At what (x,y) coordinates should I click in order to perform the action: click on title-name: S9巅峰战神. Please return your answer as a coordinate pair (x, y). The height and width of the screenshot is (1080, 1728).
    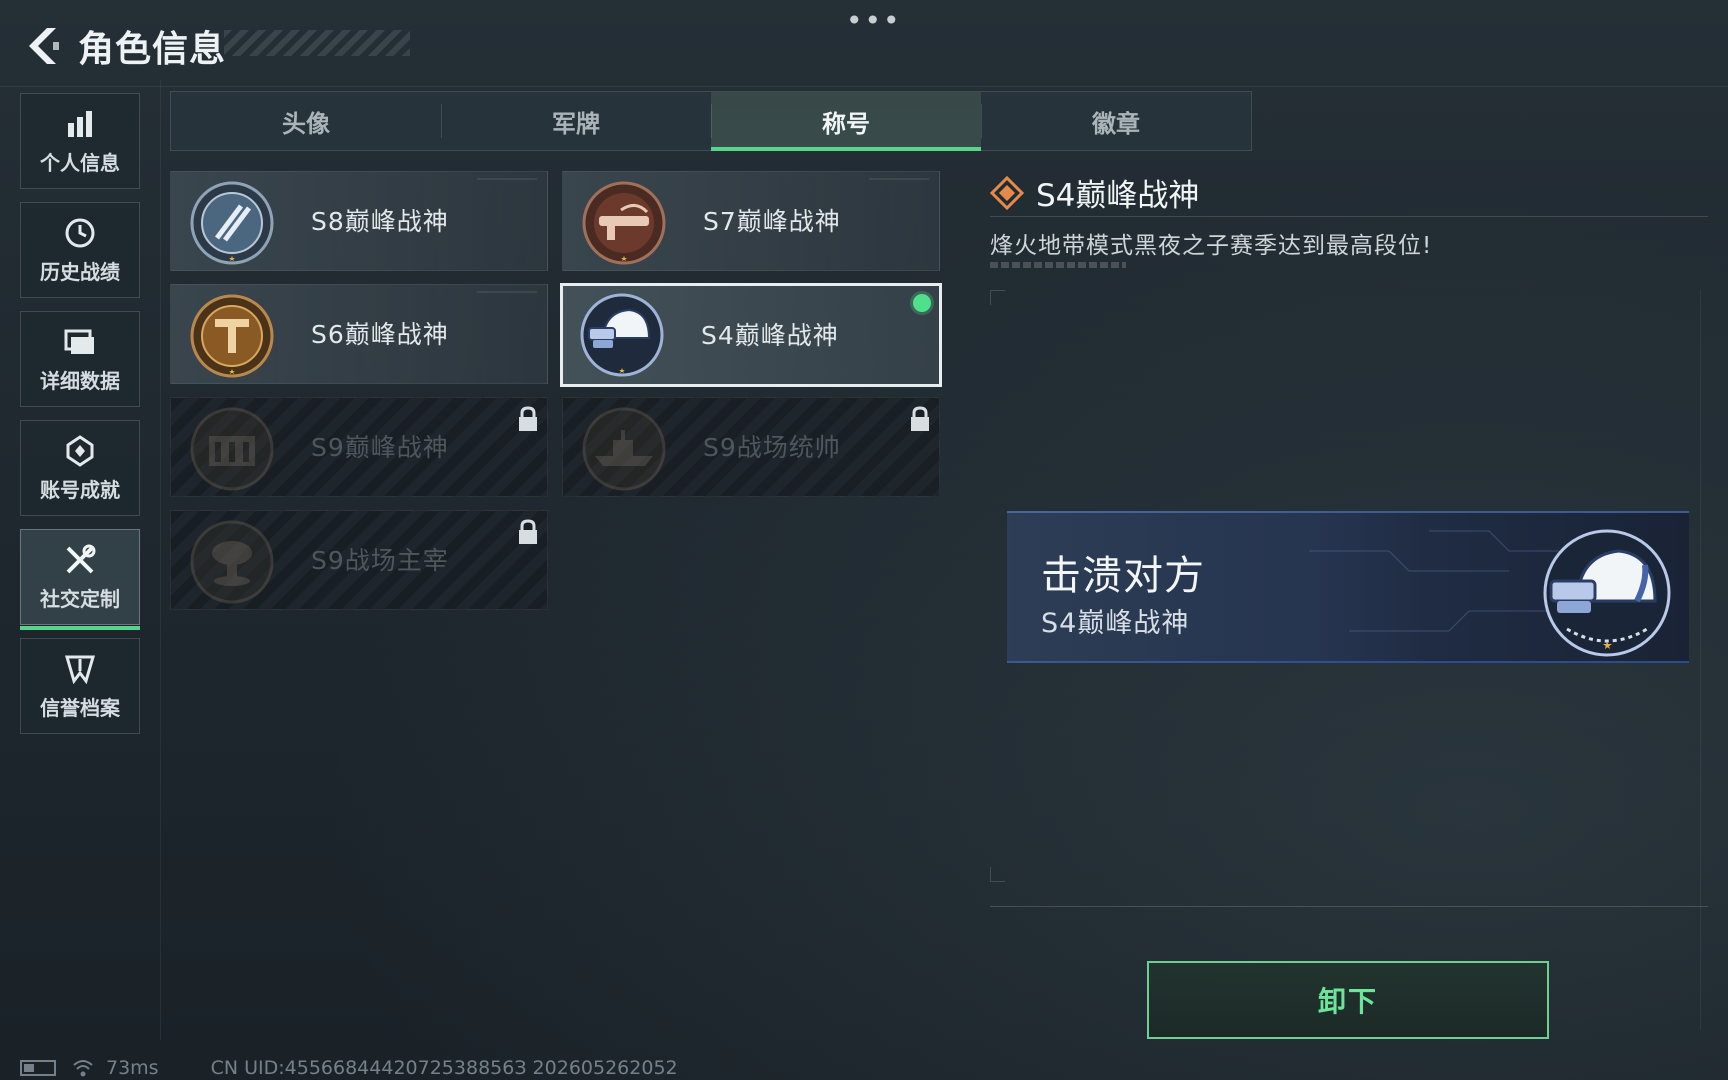
    Looking at the image, I should click on (380, 447).